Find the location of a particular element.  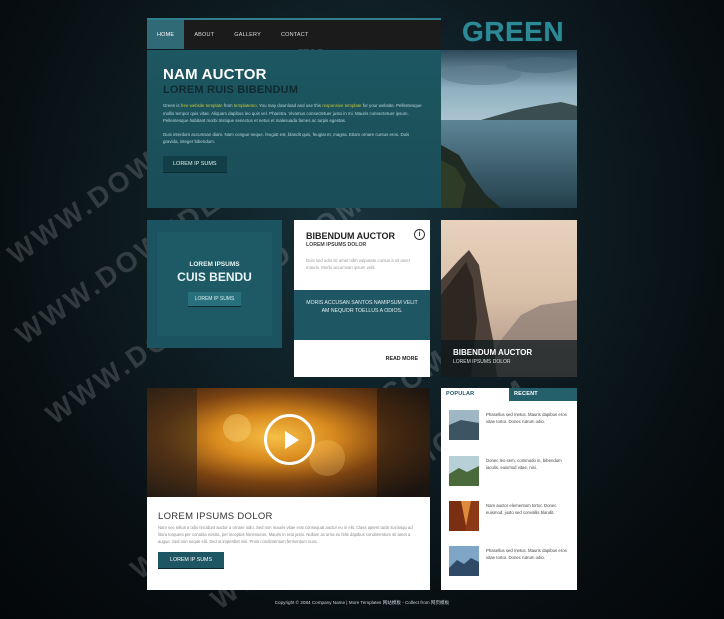

top-nav: HOME ABOUT GALLERY CONTACT is located at coordinates (294, 33).